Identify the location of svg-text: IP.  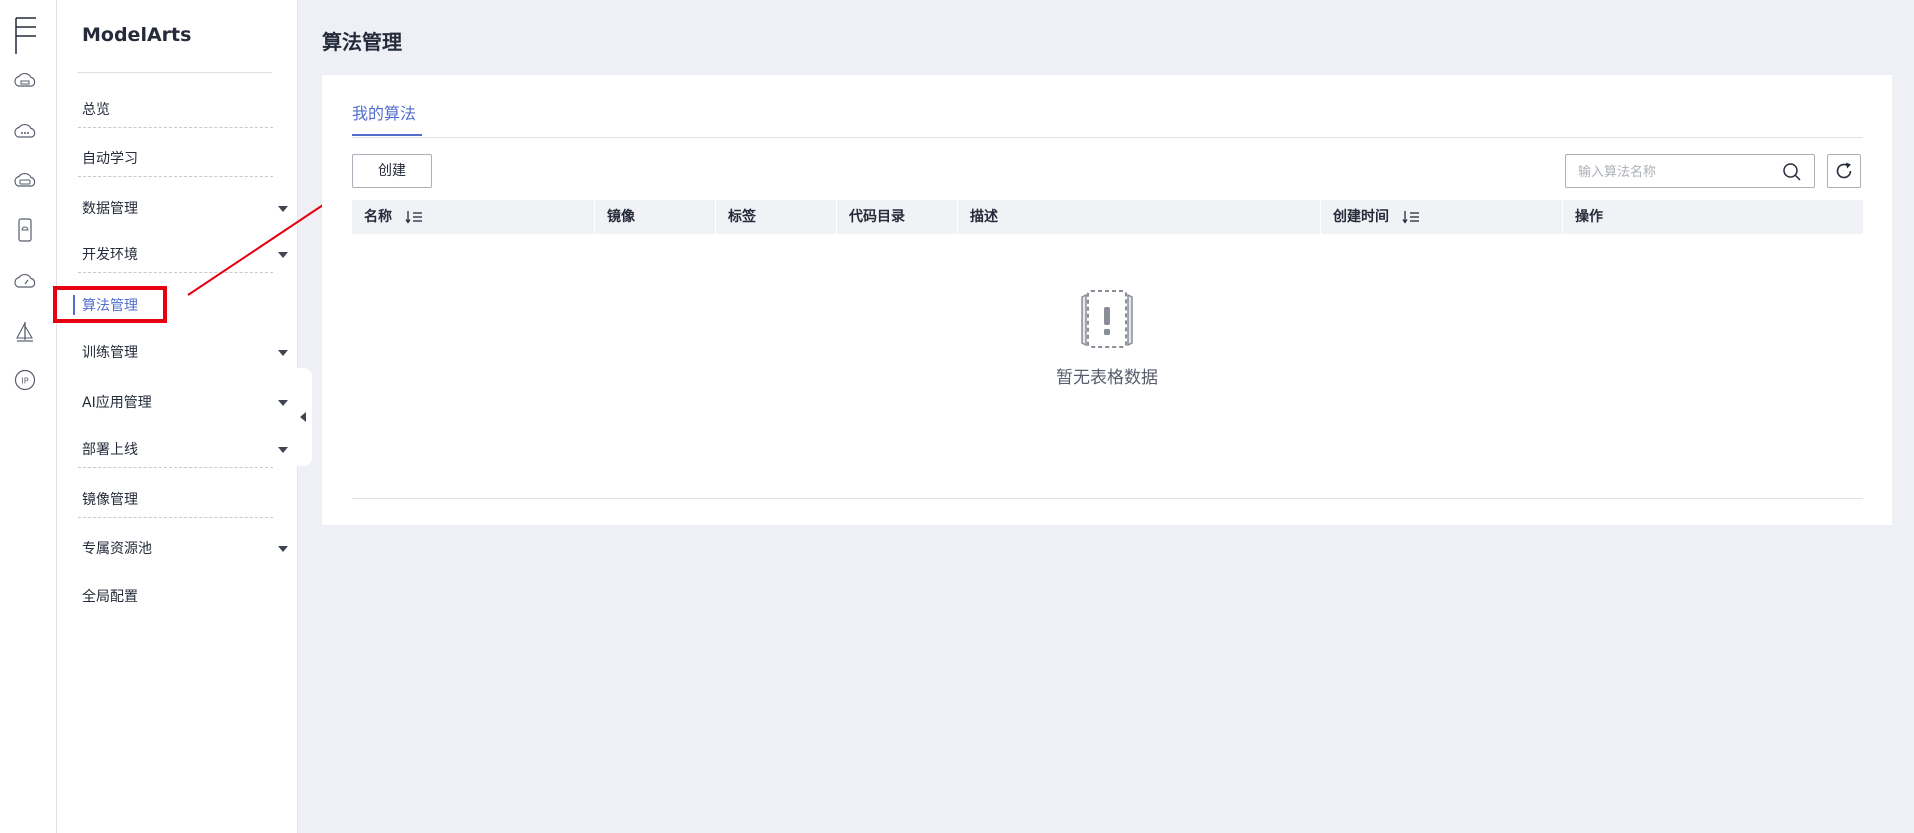
(24, 381).